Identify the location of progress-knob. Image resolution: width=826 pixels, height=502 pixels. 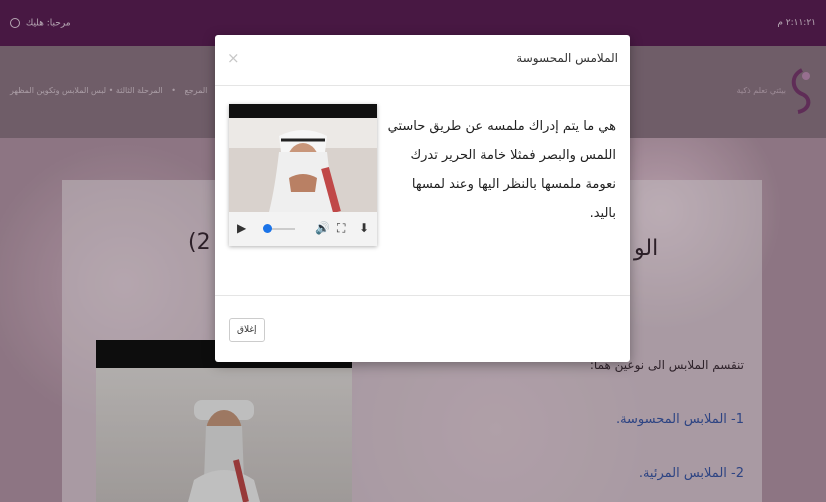
(267, 228).